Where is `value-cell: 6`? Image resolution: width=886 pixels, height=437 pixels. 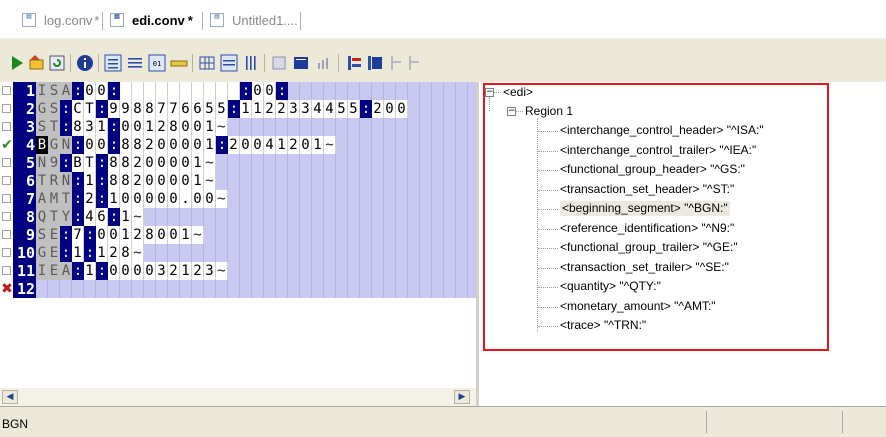 value-cell: 6 is located at coordinates (102, 217).